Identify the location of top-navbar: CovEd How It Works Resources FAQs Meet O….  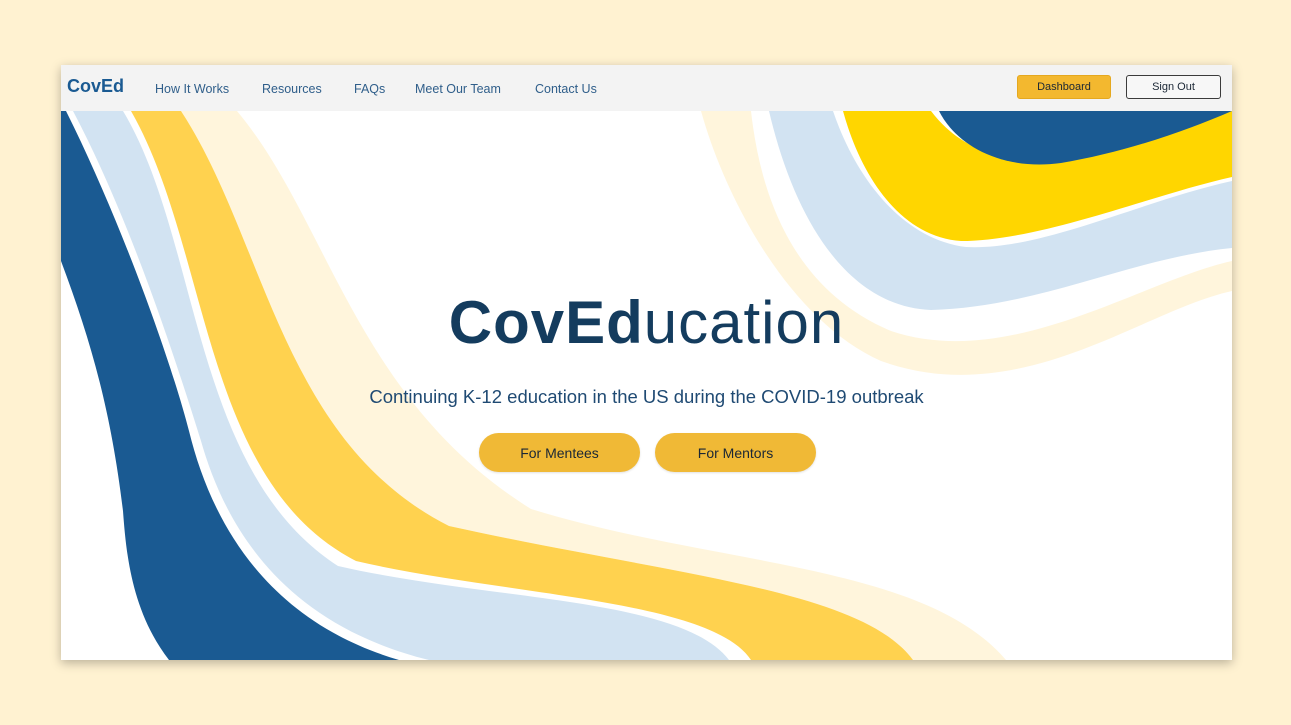
(646, 88).